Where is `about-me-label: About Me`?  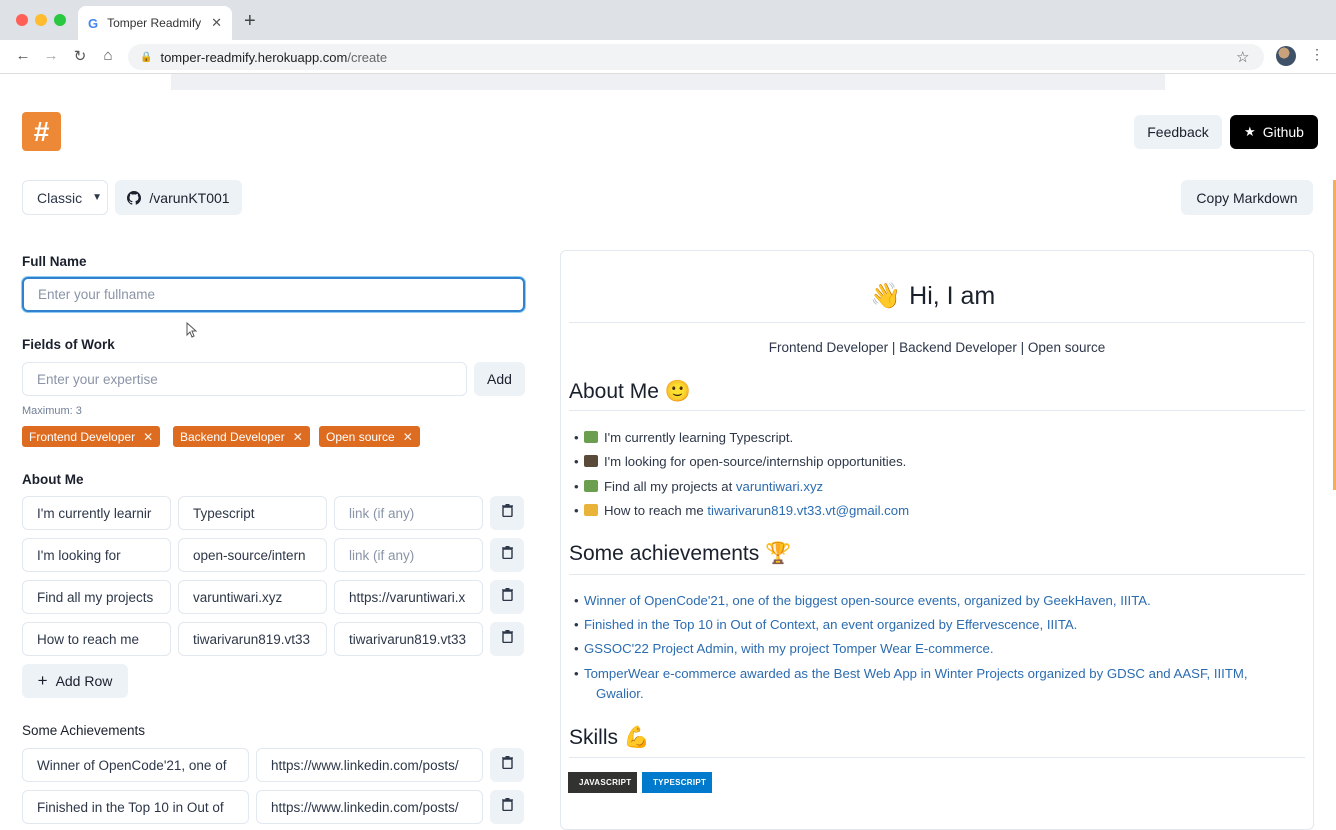
about-me-label: About Me is located at coordinates (53, 479).